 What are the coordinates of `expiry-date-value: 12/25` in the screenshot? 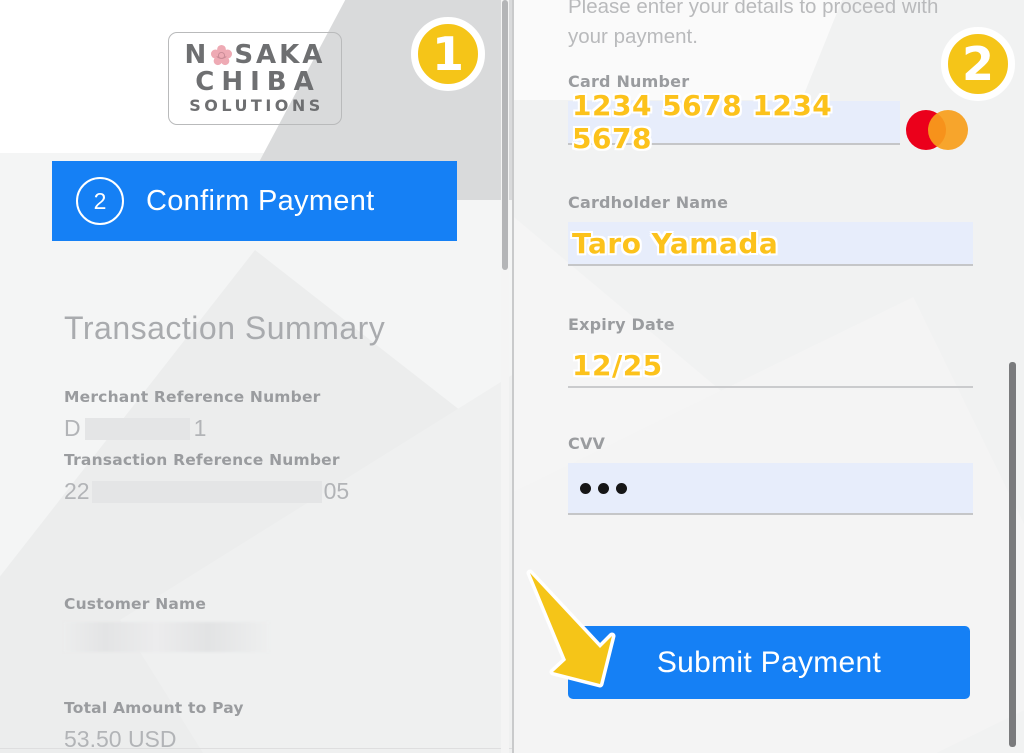 It's located at (617, 365).